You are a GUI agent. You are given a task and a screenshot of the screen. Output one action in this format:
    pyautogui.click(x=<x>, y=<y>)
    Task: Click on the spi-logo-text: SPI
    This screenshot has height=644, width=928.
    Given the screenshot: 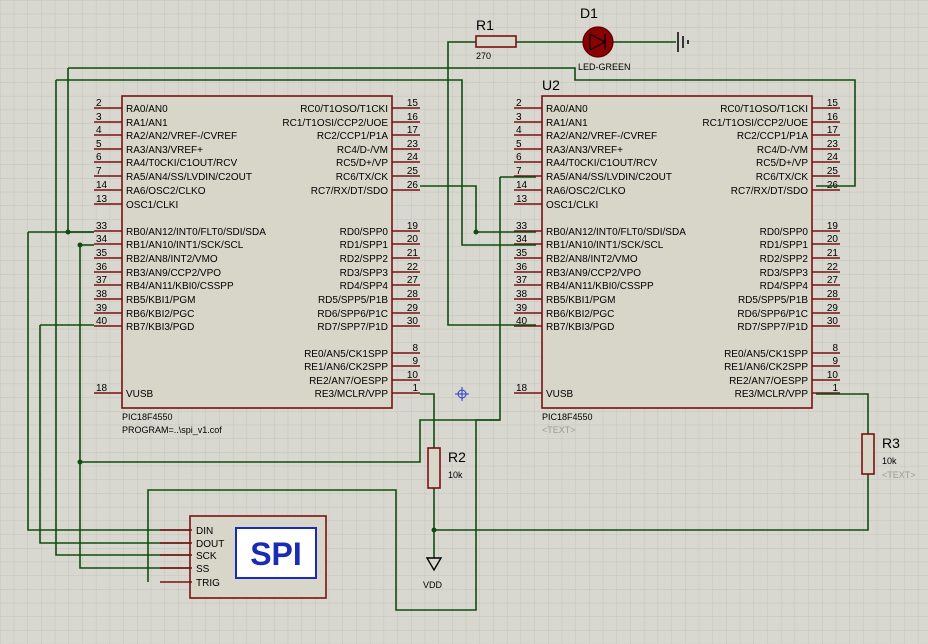 What is the action you would take?
    pyautogui.click(x=276, y=554)
    